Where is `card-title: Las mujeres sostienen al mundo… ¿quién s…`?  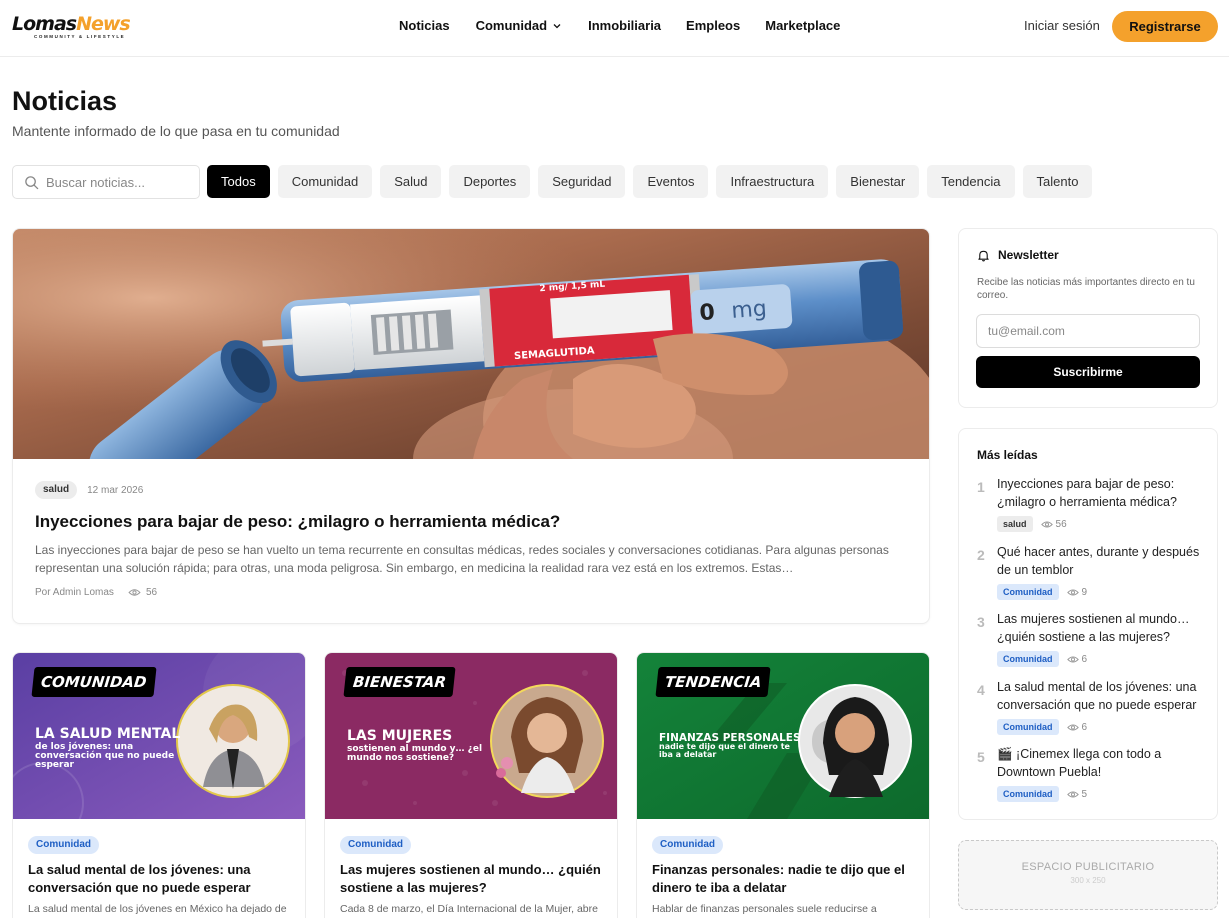 card-title: Las mujeres sostienen al mundo… ¿quién s… is located at coordinates (472, 879).